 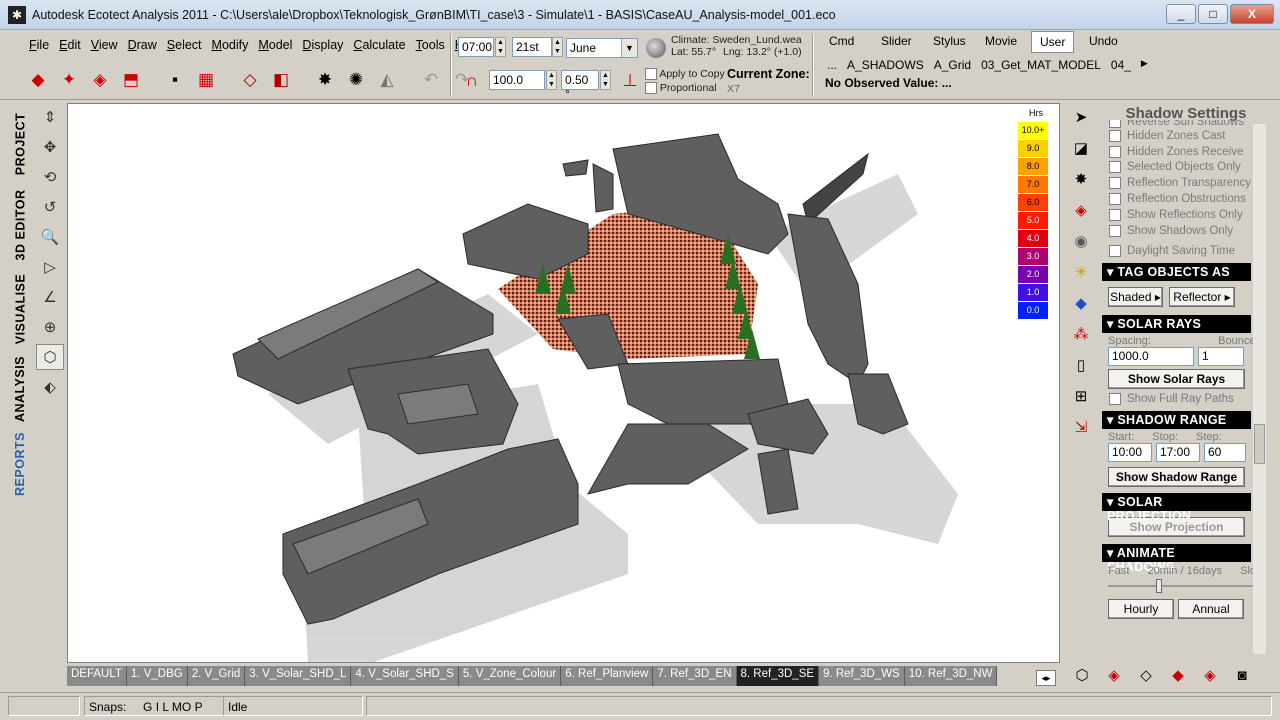 What do you see at coordinates (651, 74) in the screenshot?
I see `apply-to-copy-checkbox` at bounding box center [651, 74].